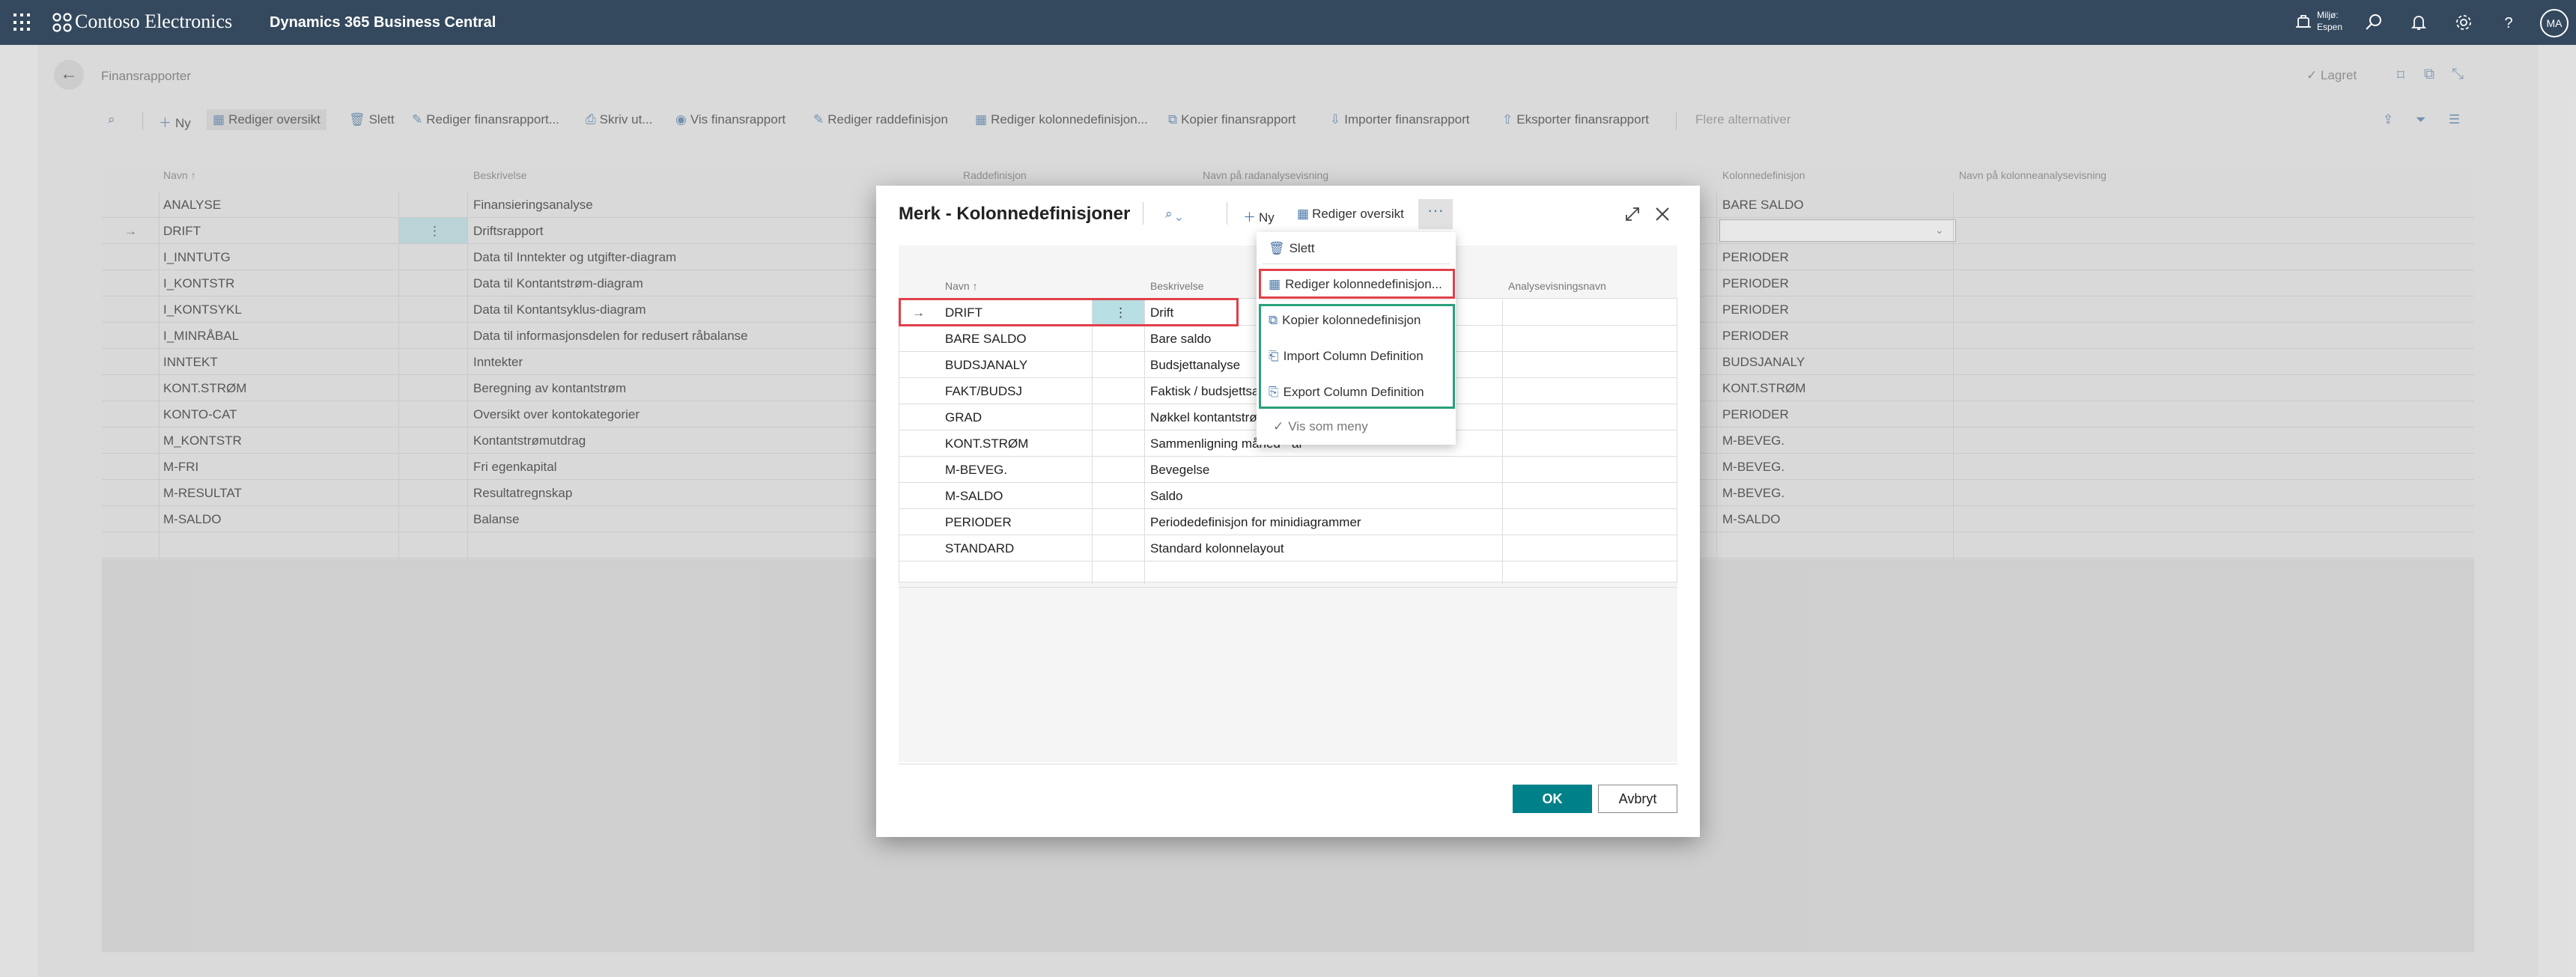  I want to click on more-actions-ellipsis-icon: ···, so click(1435, 214).